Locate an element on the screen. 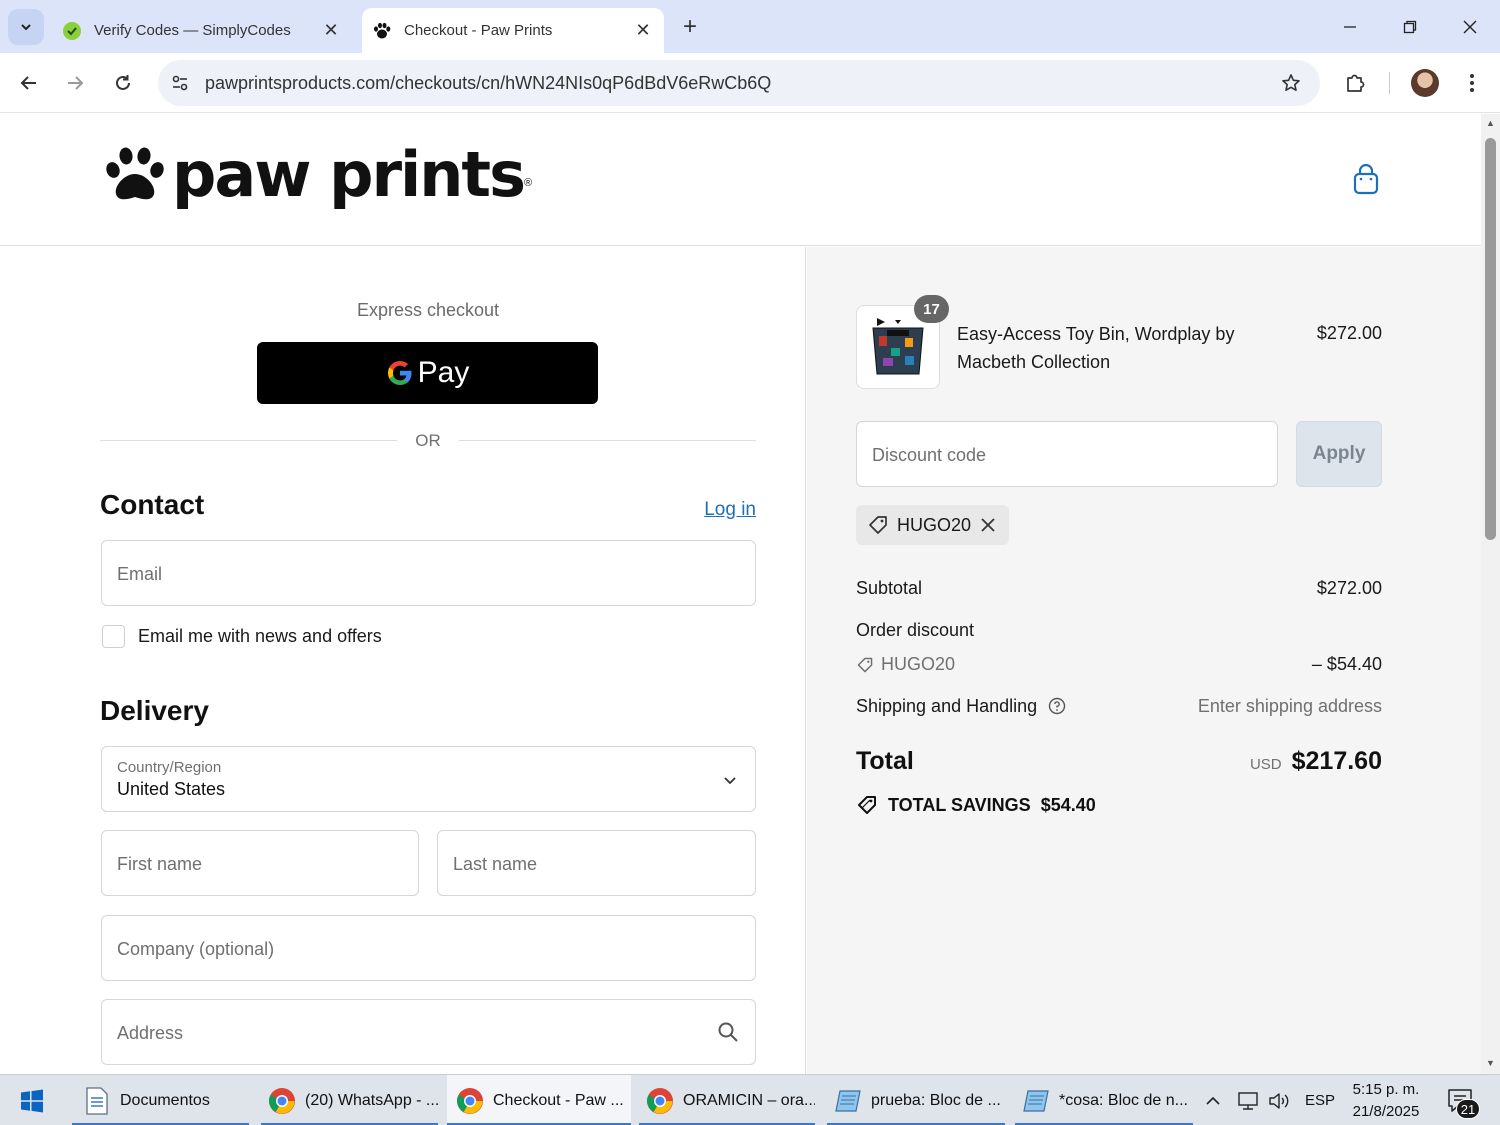 This screenshot has width=1500, height=1125. minimize-button is located at coordinates (1350, 27).